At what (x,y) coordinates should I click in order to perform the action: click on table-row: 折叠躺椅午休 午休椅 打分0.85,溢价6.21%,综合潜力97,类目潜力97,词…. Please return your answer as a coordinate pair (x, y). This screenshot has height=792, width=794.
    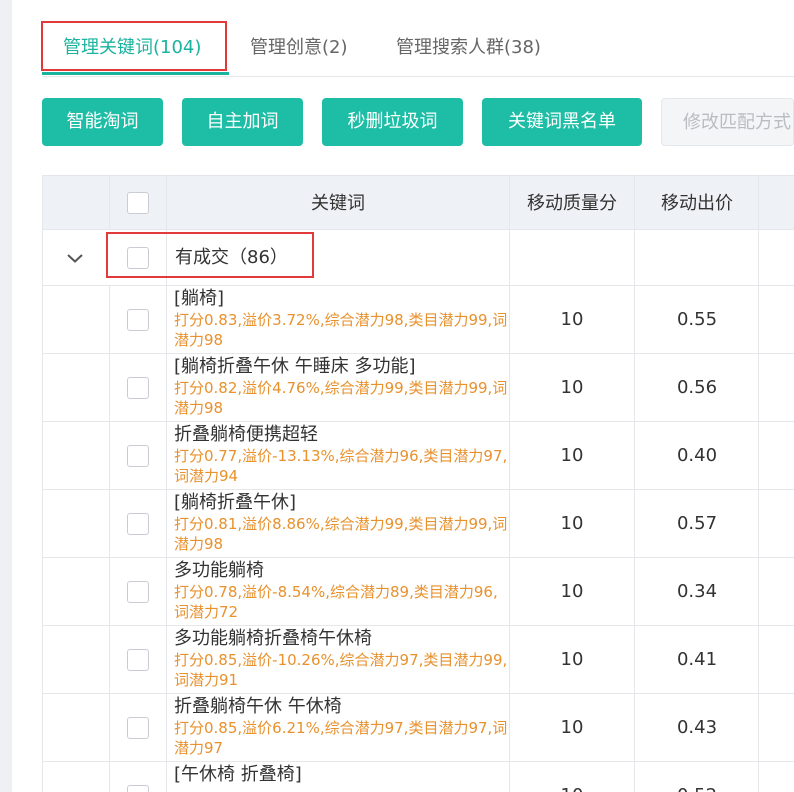
    Looking at the image, I should click on (418, 728).